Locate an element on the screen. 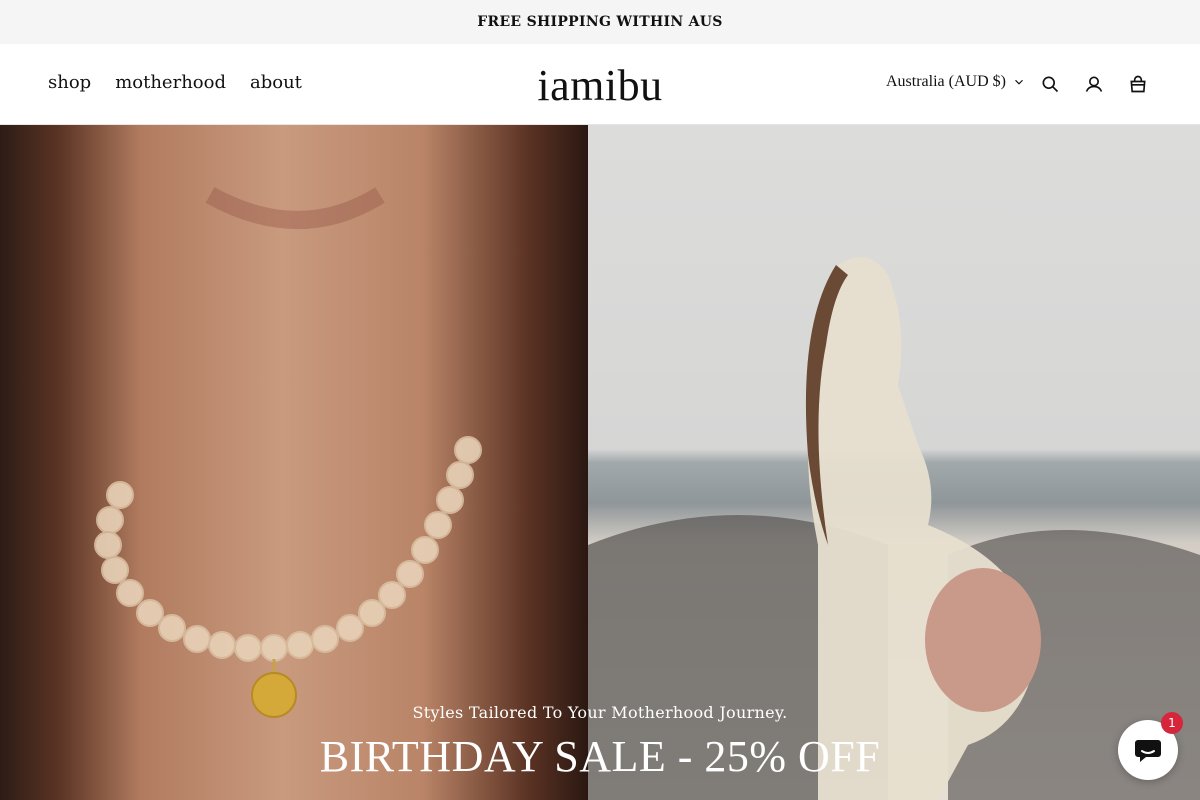 This screenshot has height=800, width=1200. chevron-down-icon is located at coordinates (1019, 82).